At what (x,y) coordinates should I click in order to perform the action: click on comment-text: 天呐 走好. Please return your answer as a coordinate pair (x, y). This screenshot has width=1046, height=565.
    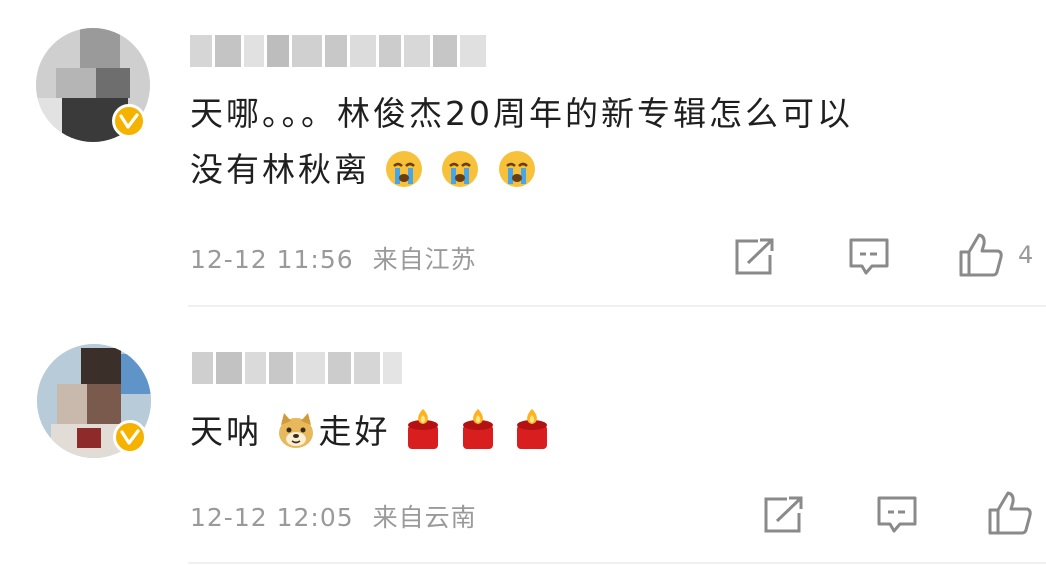
    Looking at the image, I should click on (372, 432).